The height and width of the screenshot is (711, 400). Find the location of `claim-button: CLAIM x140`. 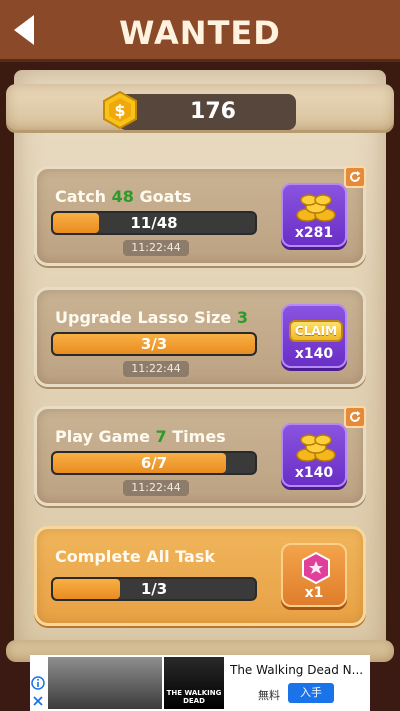

claim-button: CLAIM x140 is located at coordinates (314, 336).